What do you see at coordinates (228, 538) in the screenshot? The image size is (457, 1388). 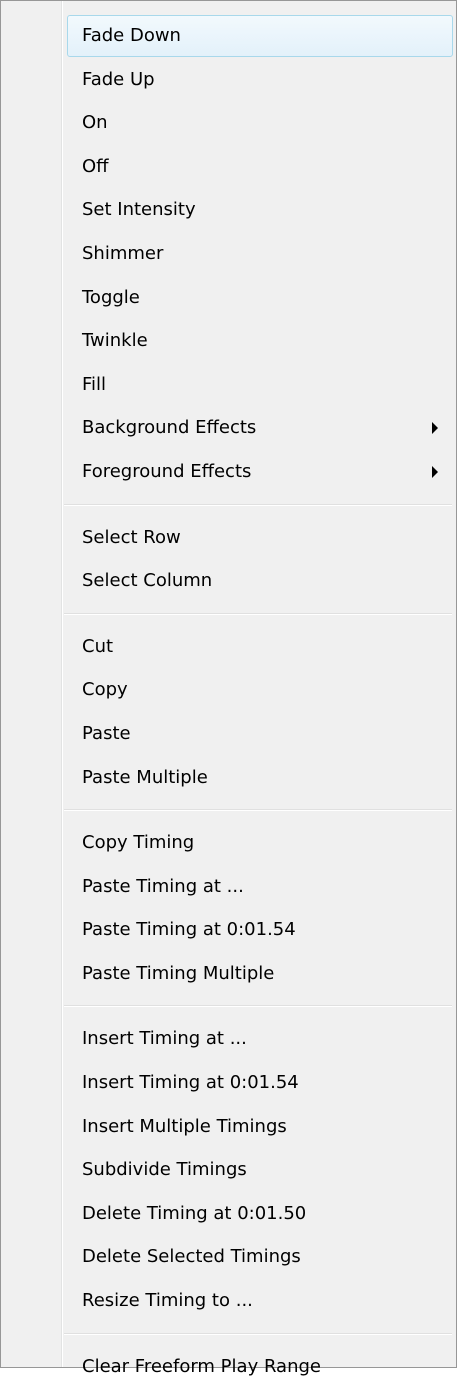 I see `menu-item-select-row: Select Row` at bounding box center [228, 538].